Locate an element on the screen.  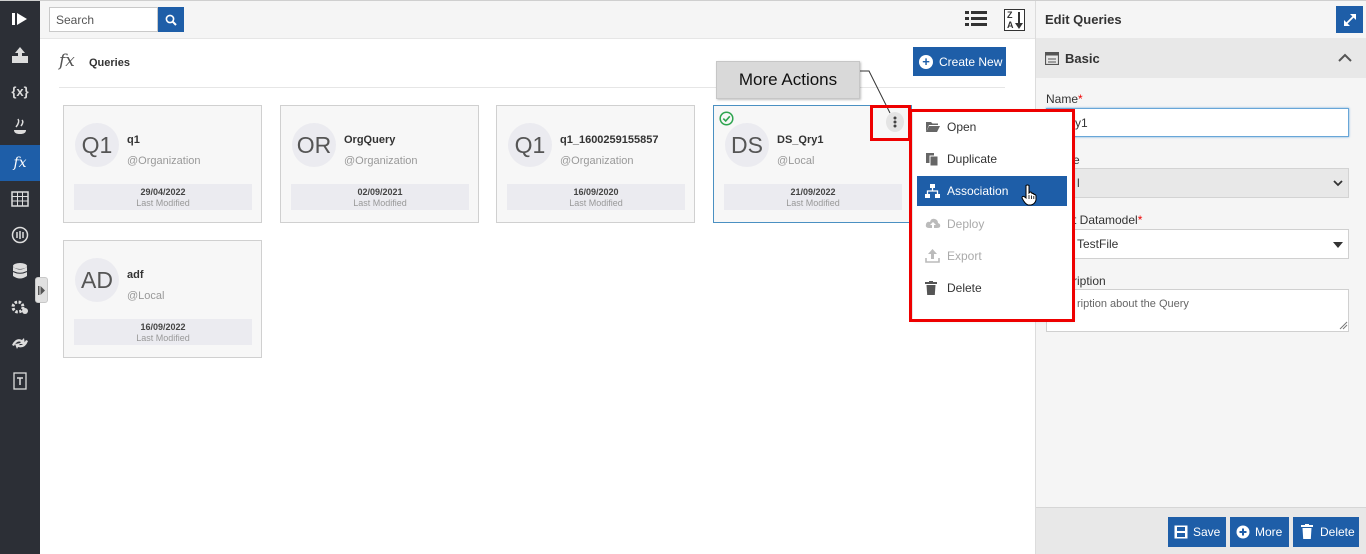
search-button is located at coordinates (171, 19).